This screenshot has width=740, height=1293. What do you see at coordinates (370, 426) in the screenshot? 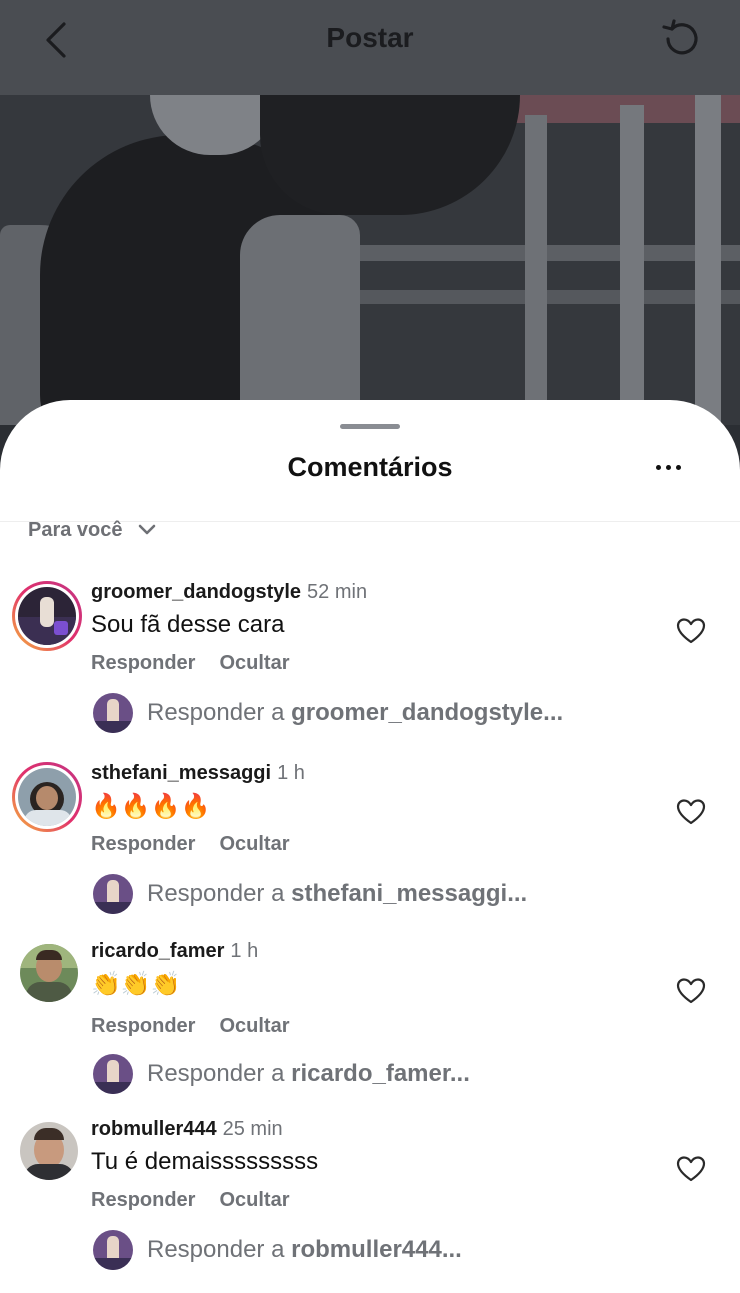
I see `sheet-grabber` at bounding box center [370, 426].